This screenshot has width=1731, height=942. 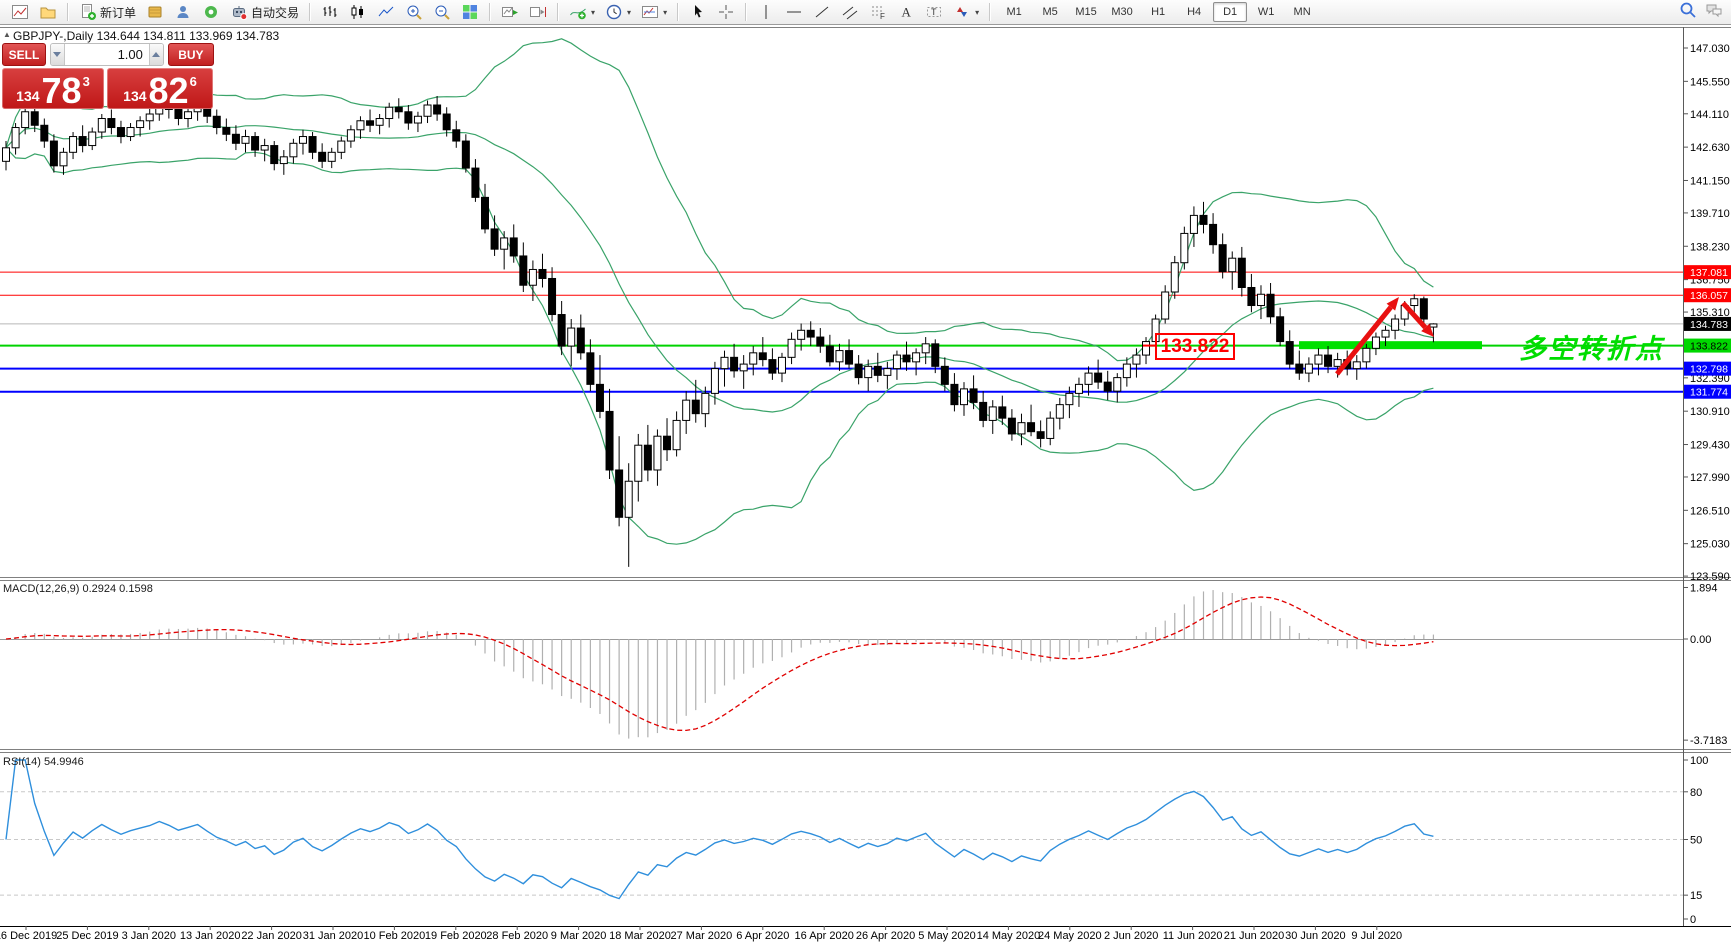 What do you see at coordinates (264, 12) in the screenshot?
I see `autotrading-button: 自动交易` at bounding box center [264, 12].